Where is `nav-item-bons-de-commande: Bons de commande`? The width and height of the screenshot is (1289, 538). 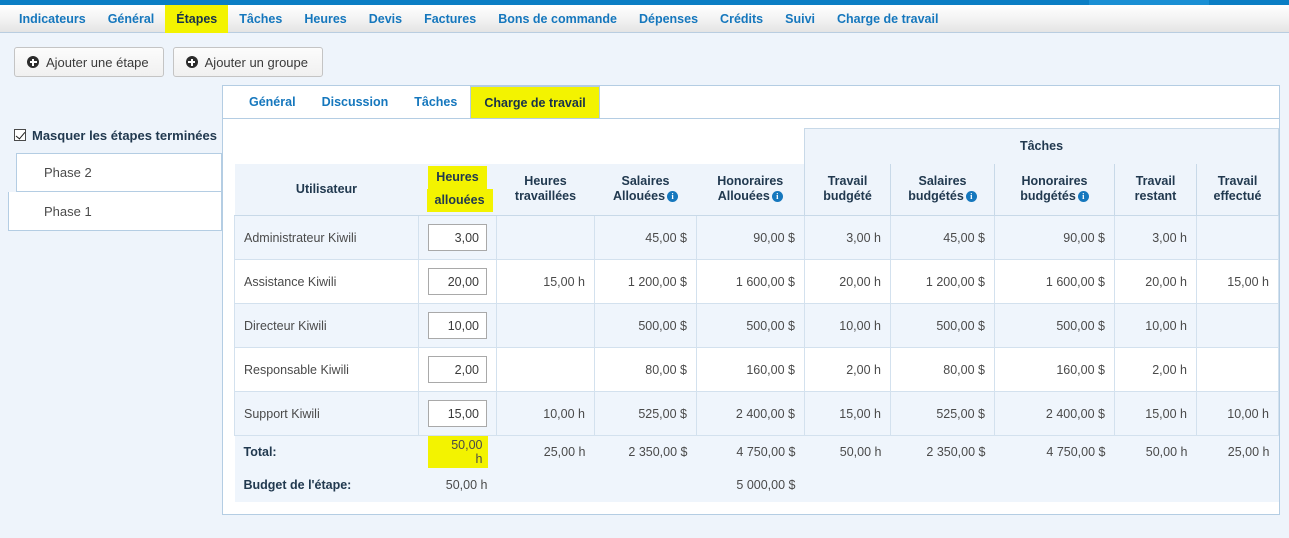
nav-item-bons-de-commande: Bons de commande is located at coordinates (557, 19).